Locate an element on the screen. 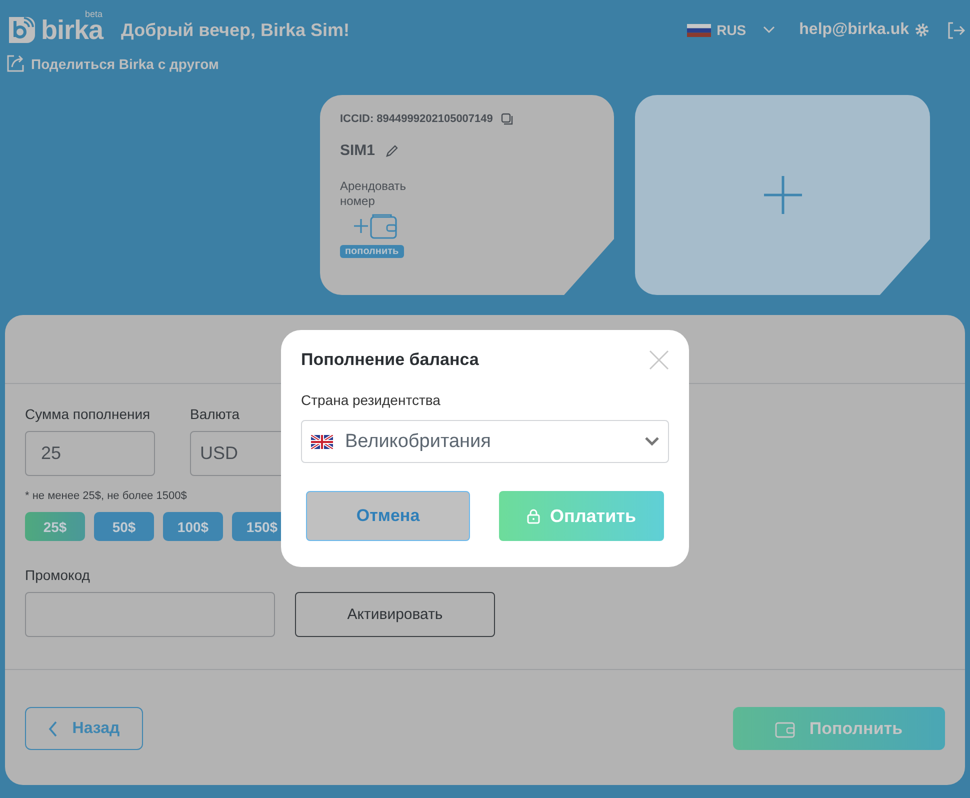 The width and height of the screenshot is (970, 798). add-wallet-icon is located at coordinates (375, 226).